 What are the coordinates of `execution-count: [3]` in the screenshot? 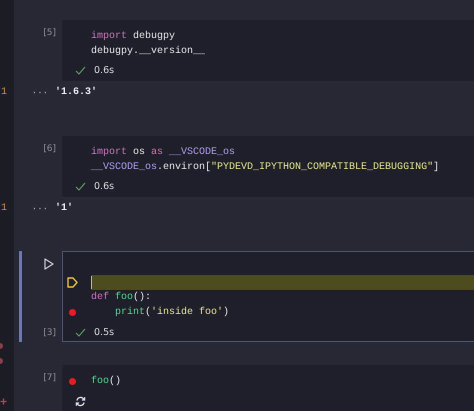 It's located at (49, 333).